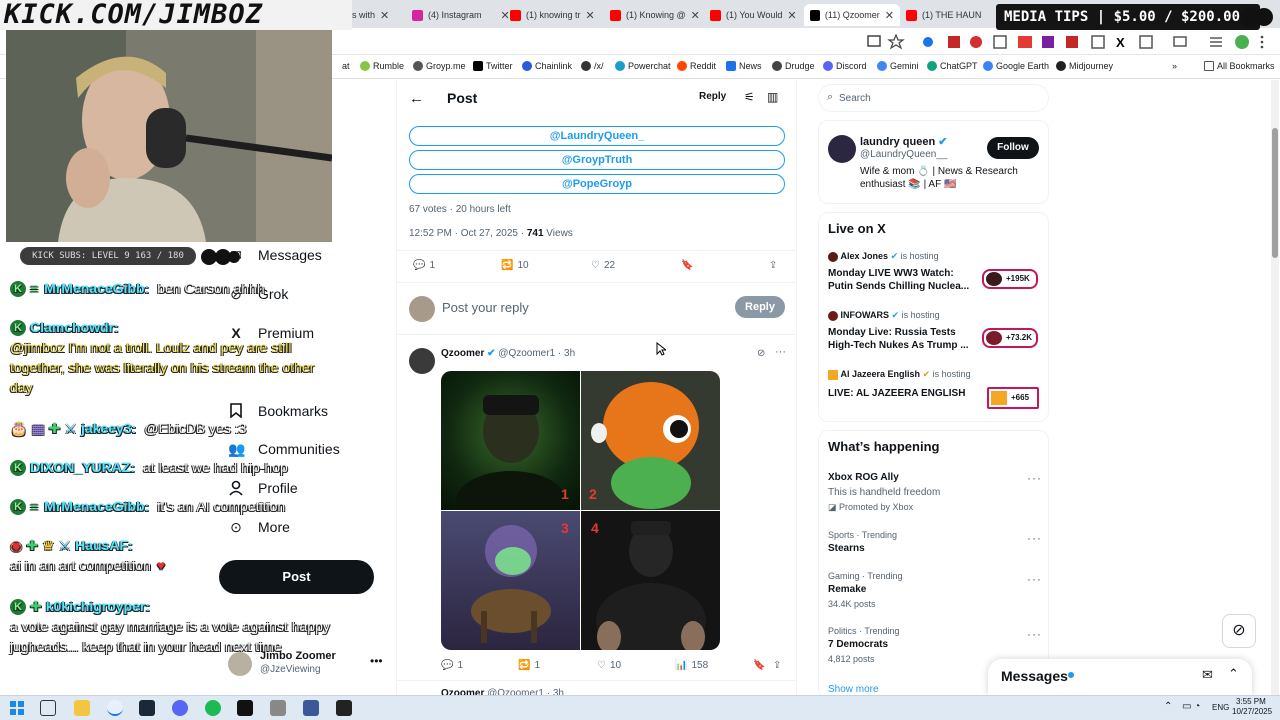 This screenshot has width=1280, height=720. I want to click on tray-chevron-icon: ⌃, so click(1168, 706).